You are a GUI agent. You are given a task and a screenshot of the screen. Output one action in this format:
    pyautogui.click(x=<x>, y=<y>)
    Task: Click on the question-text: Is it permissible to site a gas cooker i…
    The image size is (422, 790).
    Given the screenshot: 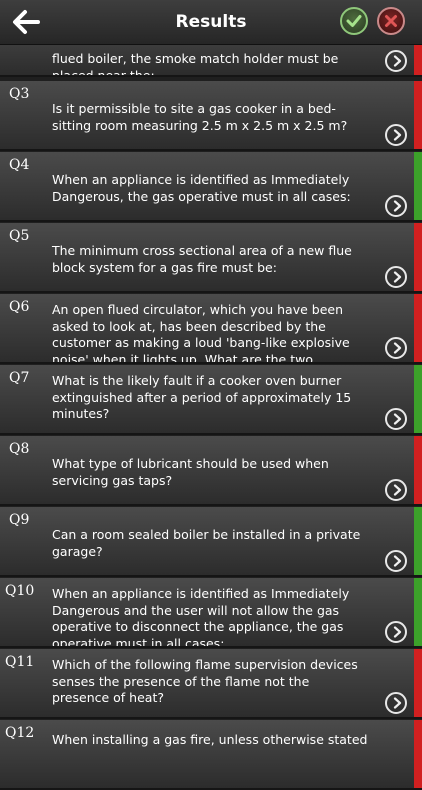 What is the action you would take?
    pyautogui.click(x=200, y=117)
    